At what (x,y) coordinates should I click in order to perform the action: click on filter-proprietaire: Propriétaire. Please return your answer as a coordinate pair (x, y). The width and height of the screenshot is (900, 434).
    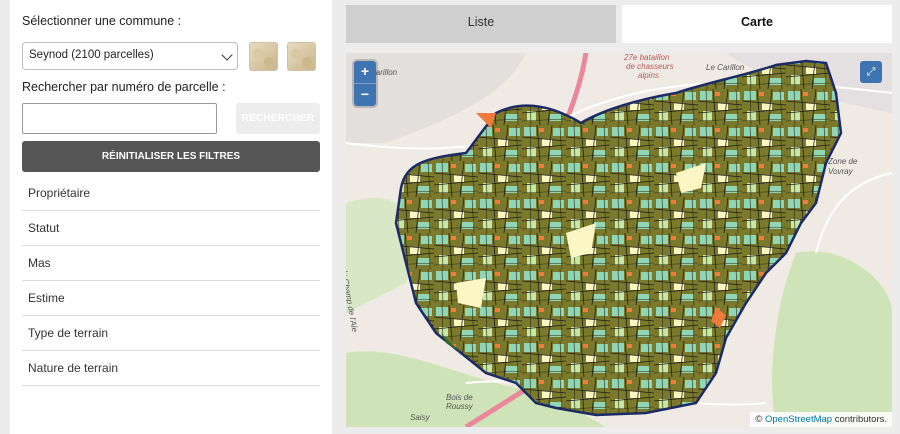
    Looking at the image, I should click on (171, 193).